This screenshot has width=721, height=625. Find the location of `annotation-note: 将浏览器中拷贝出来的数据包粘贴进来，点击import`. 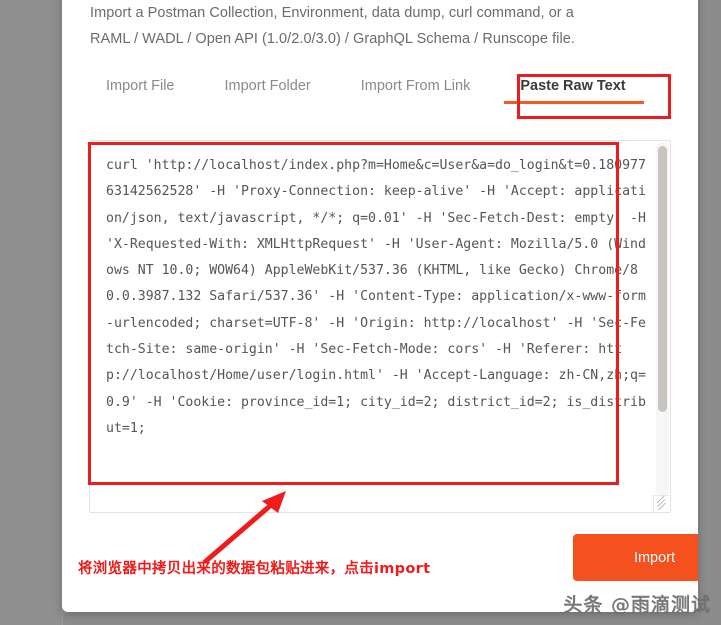

annotation-note: 将浏览器中拷贝出来的数据包粘贴进来，点击import is located at coordinates (254, 569).